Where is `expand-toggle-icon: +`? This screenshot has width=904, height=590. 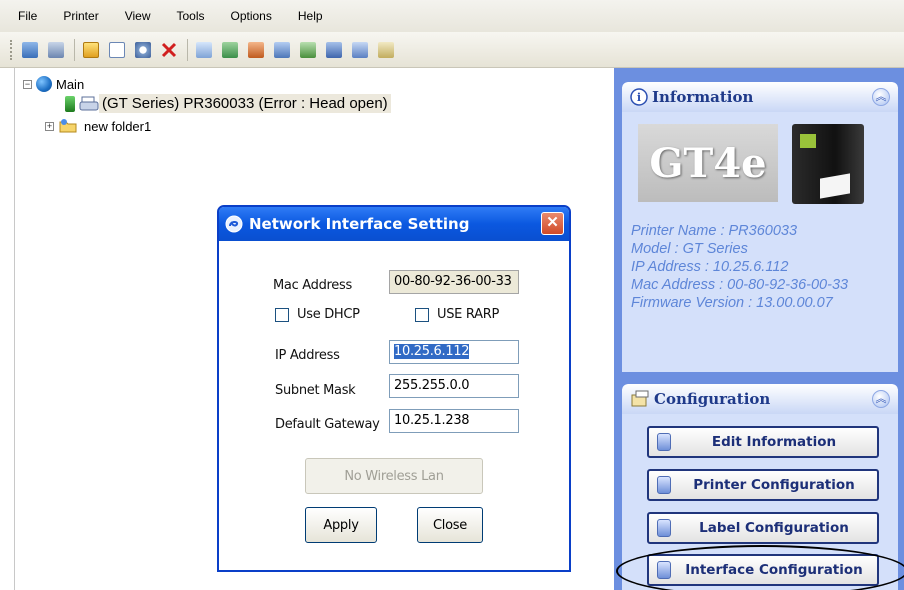
expand-toggle-icon: + is located at coordinates (49, 126).